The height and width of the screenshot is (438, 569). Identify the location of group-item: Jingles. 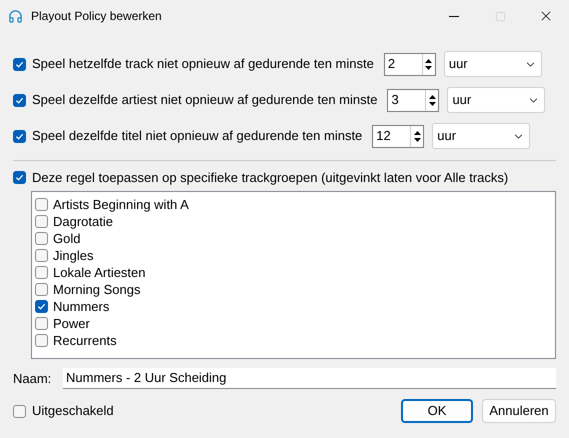
(73, 256).